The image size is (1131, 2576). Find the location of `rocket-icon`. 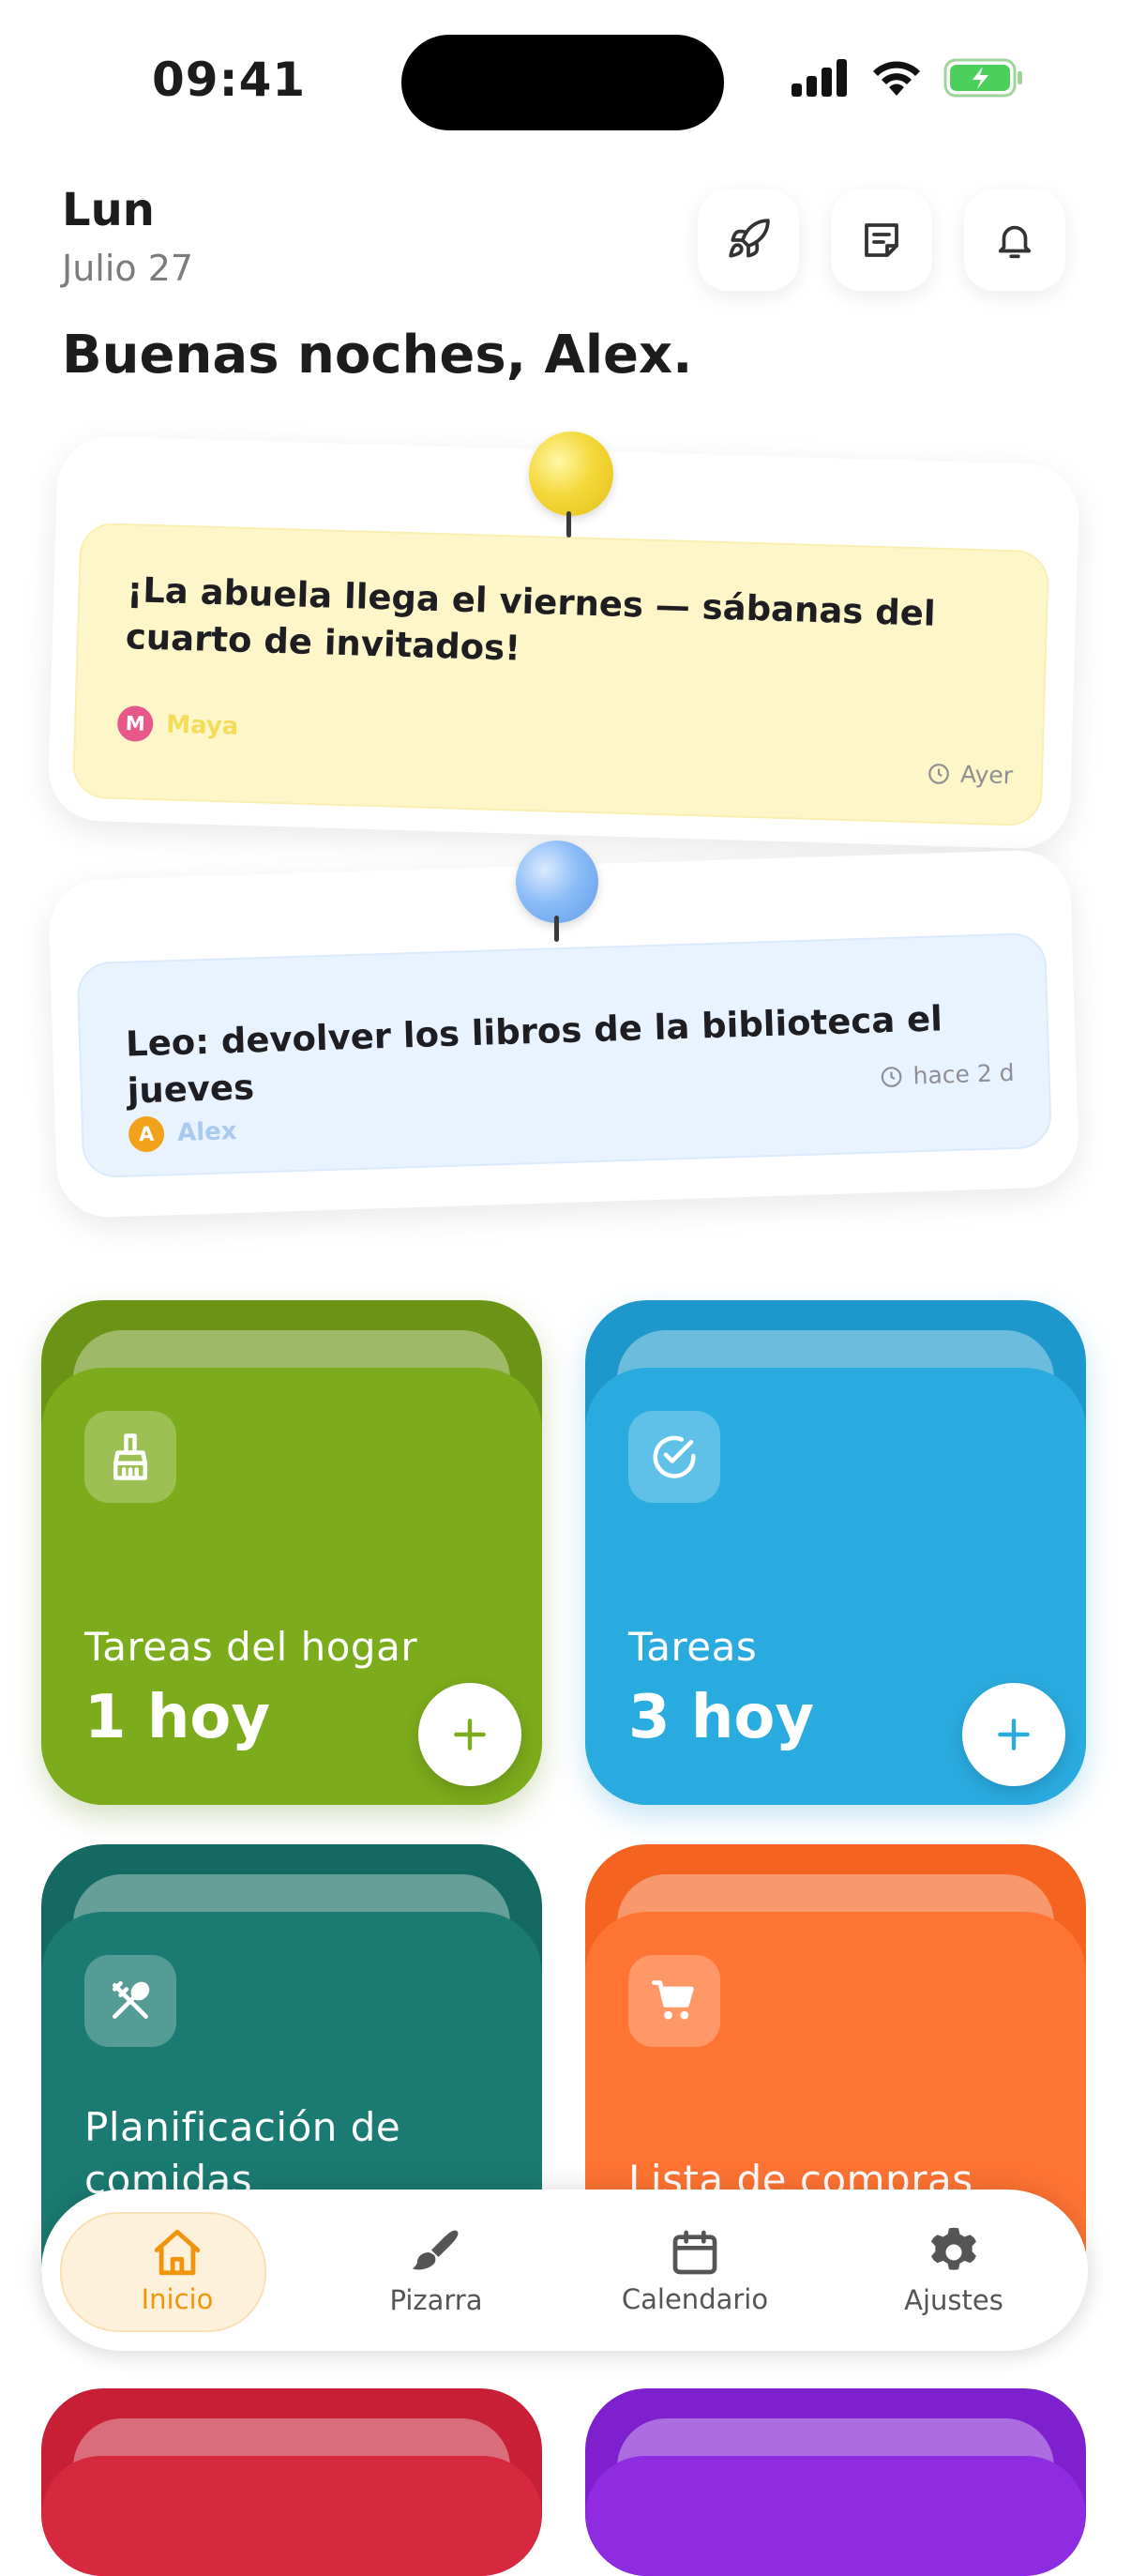

rocket-icon is located at coordinates (749, 239).